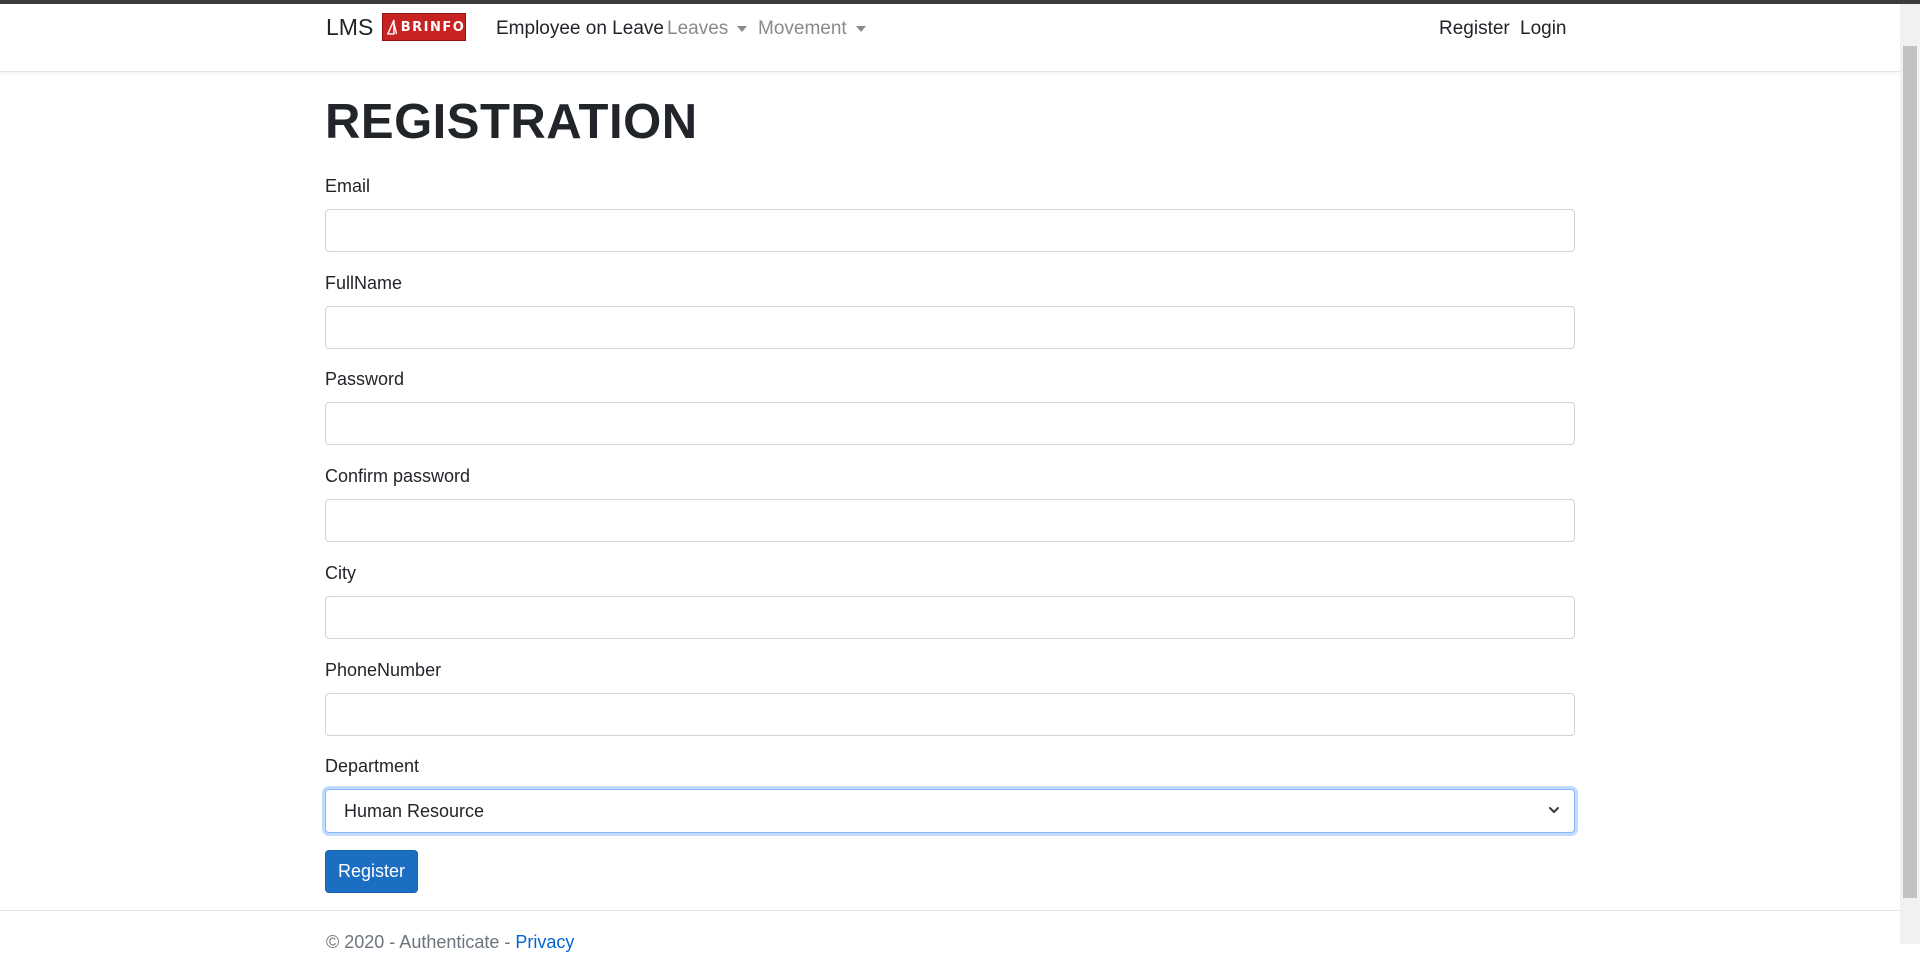  Describe the element at coordinates (340, 573) in the screenshot. I see `city-label: City` at that location.